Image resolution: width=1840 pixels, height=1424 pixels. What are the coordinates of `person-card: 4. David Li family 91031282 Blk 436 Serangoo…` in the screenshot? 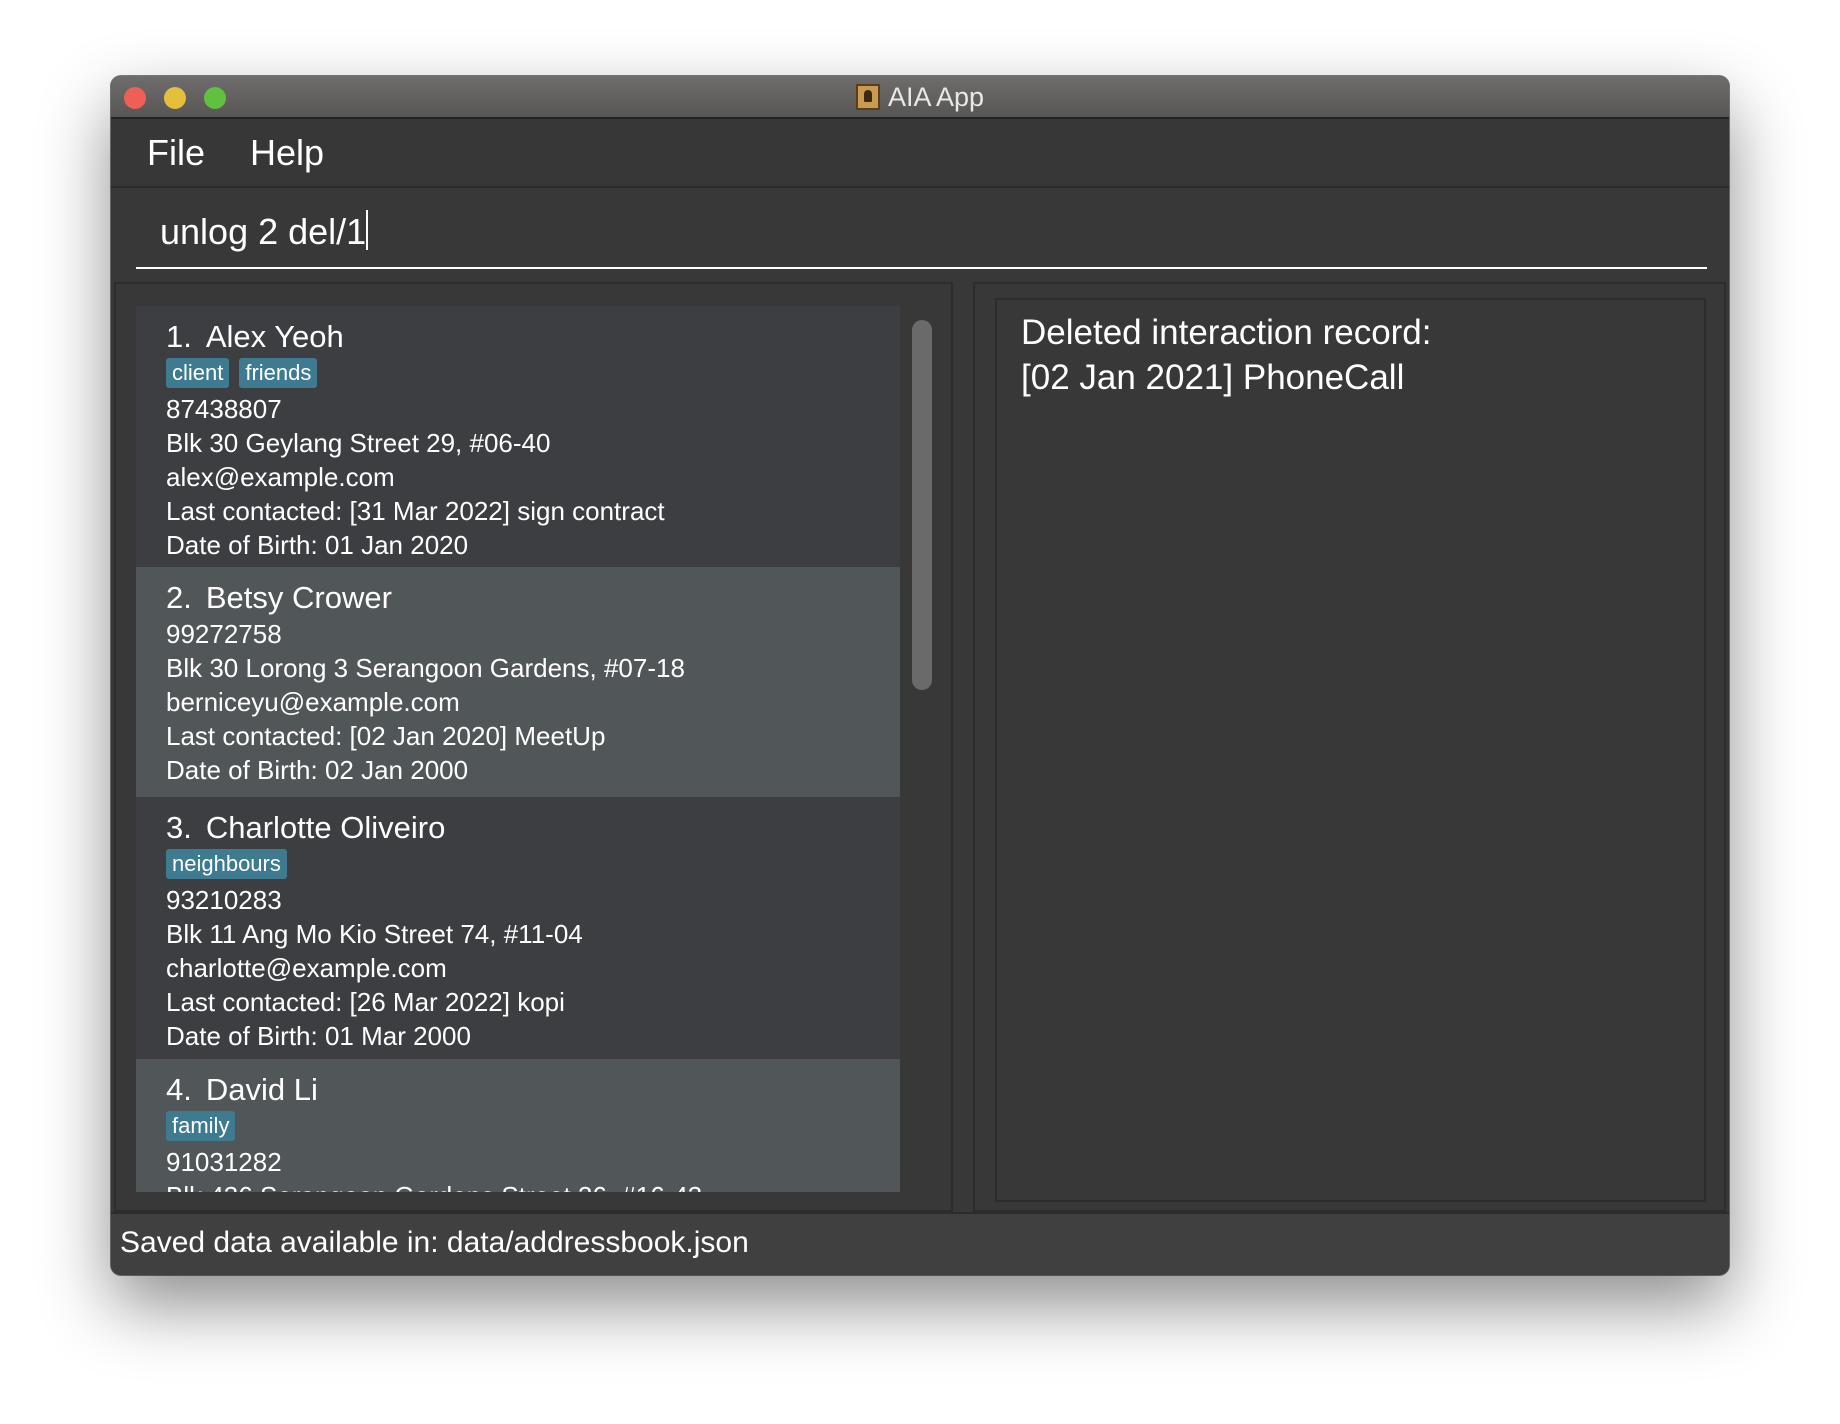 It's located at (518, 1125).